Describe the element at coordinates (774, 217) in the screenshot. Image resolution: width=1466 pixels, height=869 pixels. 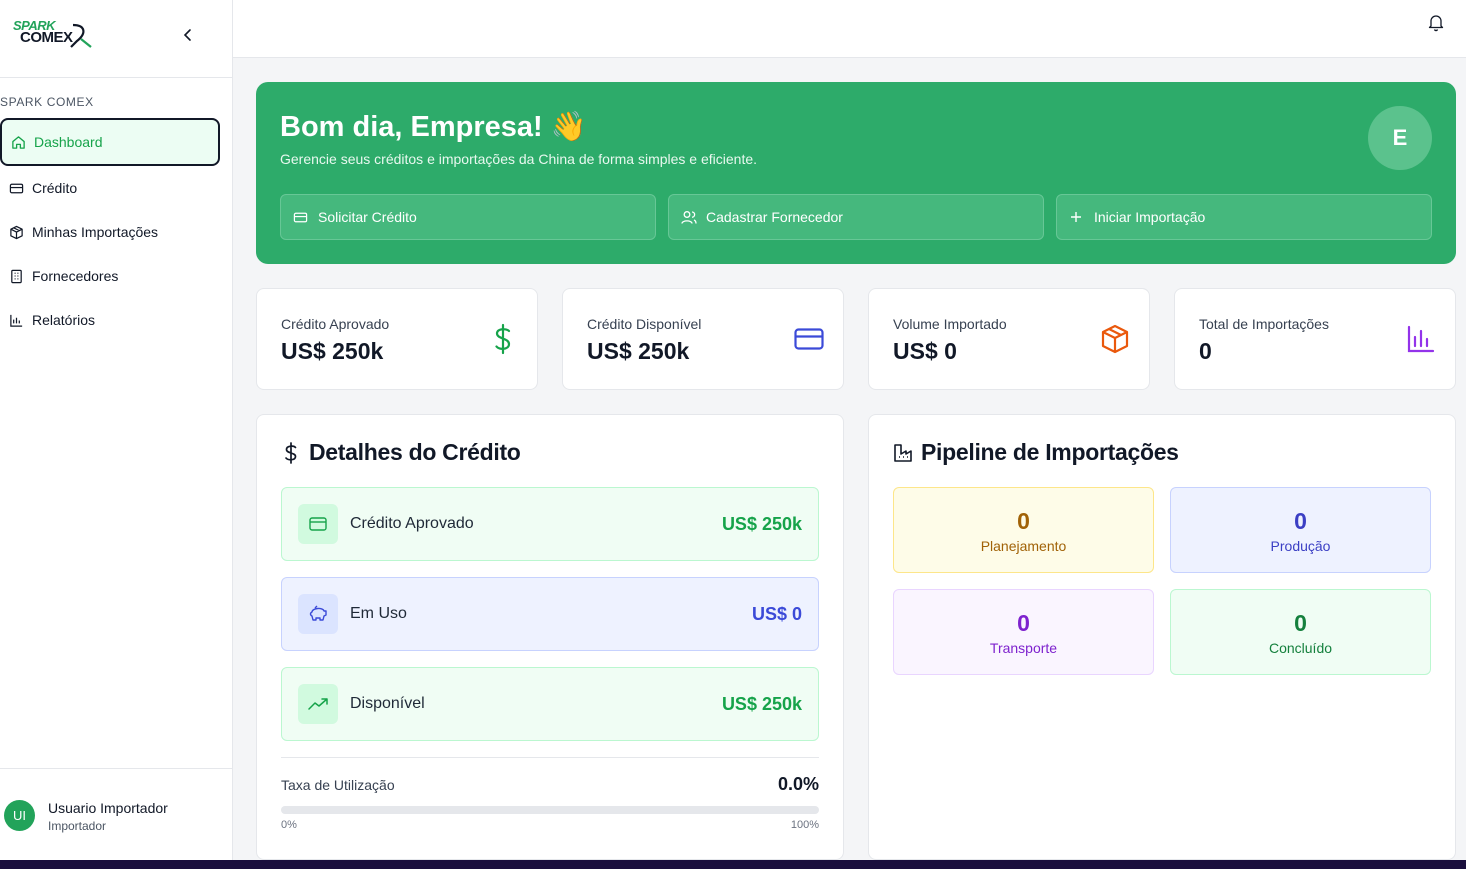
I see `button-label: Cadastrar Fornecedor` at that location.